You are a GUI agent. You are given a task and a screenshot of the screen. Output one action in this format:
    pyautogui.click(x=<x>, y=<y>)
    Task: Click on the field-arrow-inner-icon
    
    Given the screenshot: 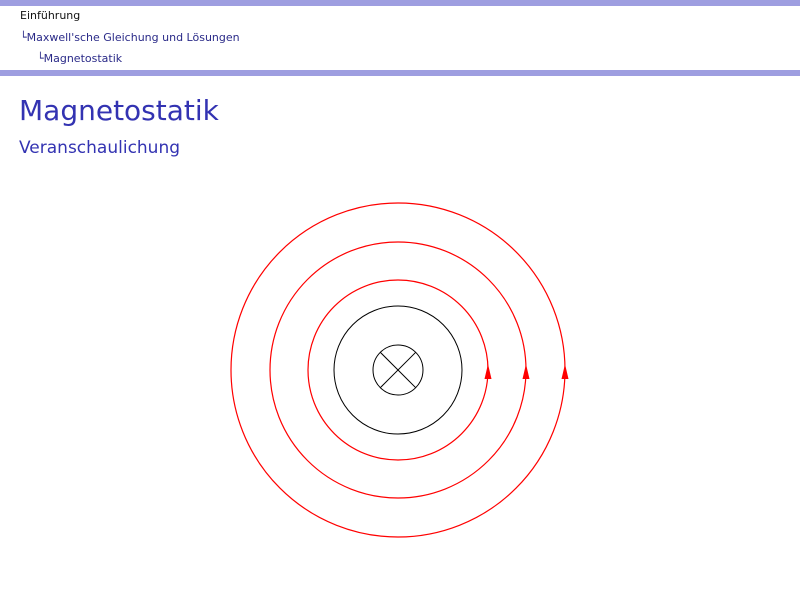 What is the action you would take?
    pyautogui.click(x=488, y=371)
    